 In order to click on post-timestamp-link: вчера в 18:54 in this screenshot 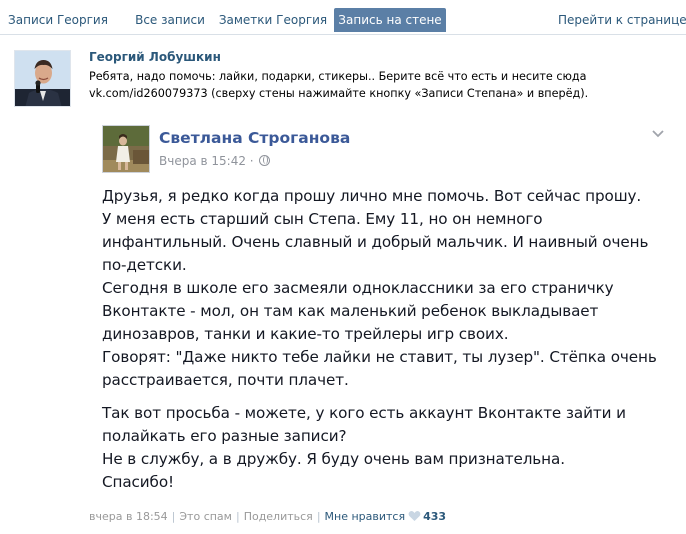, I will do `click(128, 516)`.